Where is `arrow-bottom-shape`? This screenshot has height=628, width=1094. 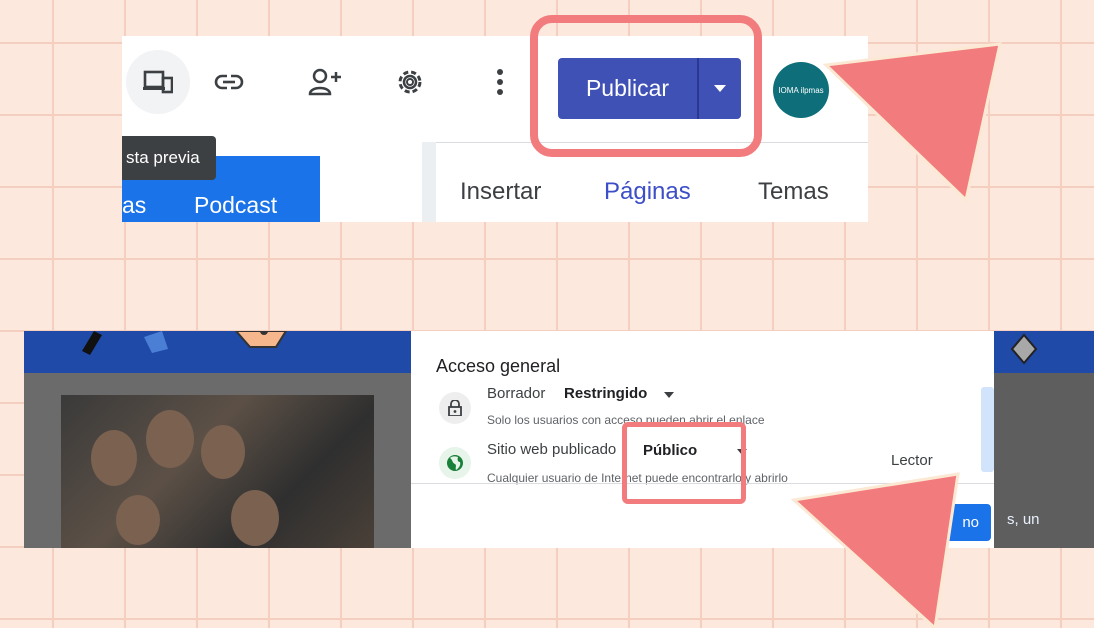 arrow-bottom-shape is located at coordinates (875, 550).